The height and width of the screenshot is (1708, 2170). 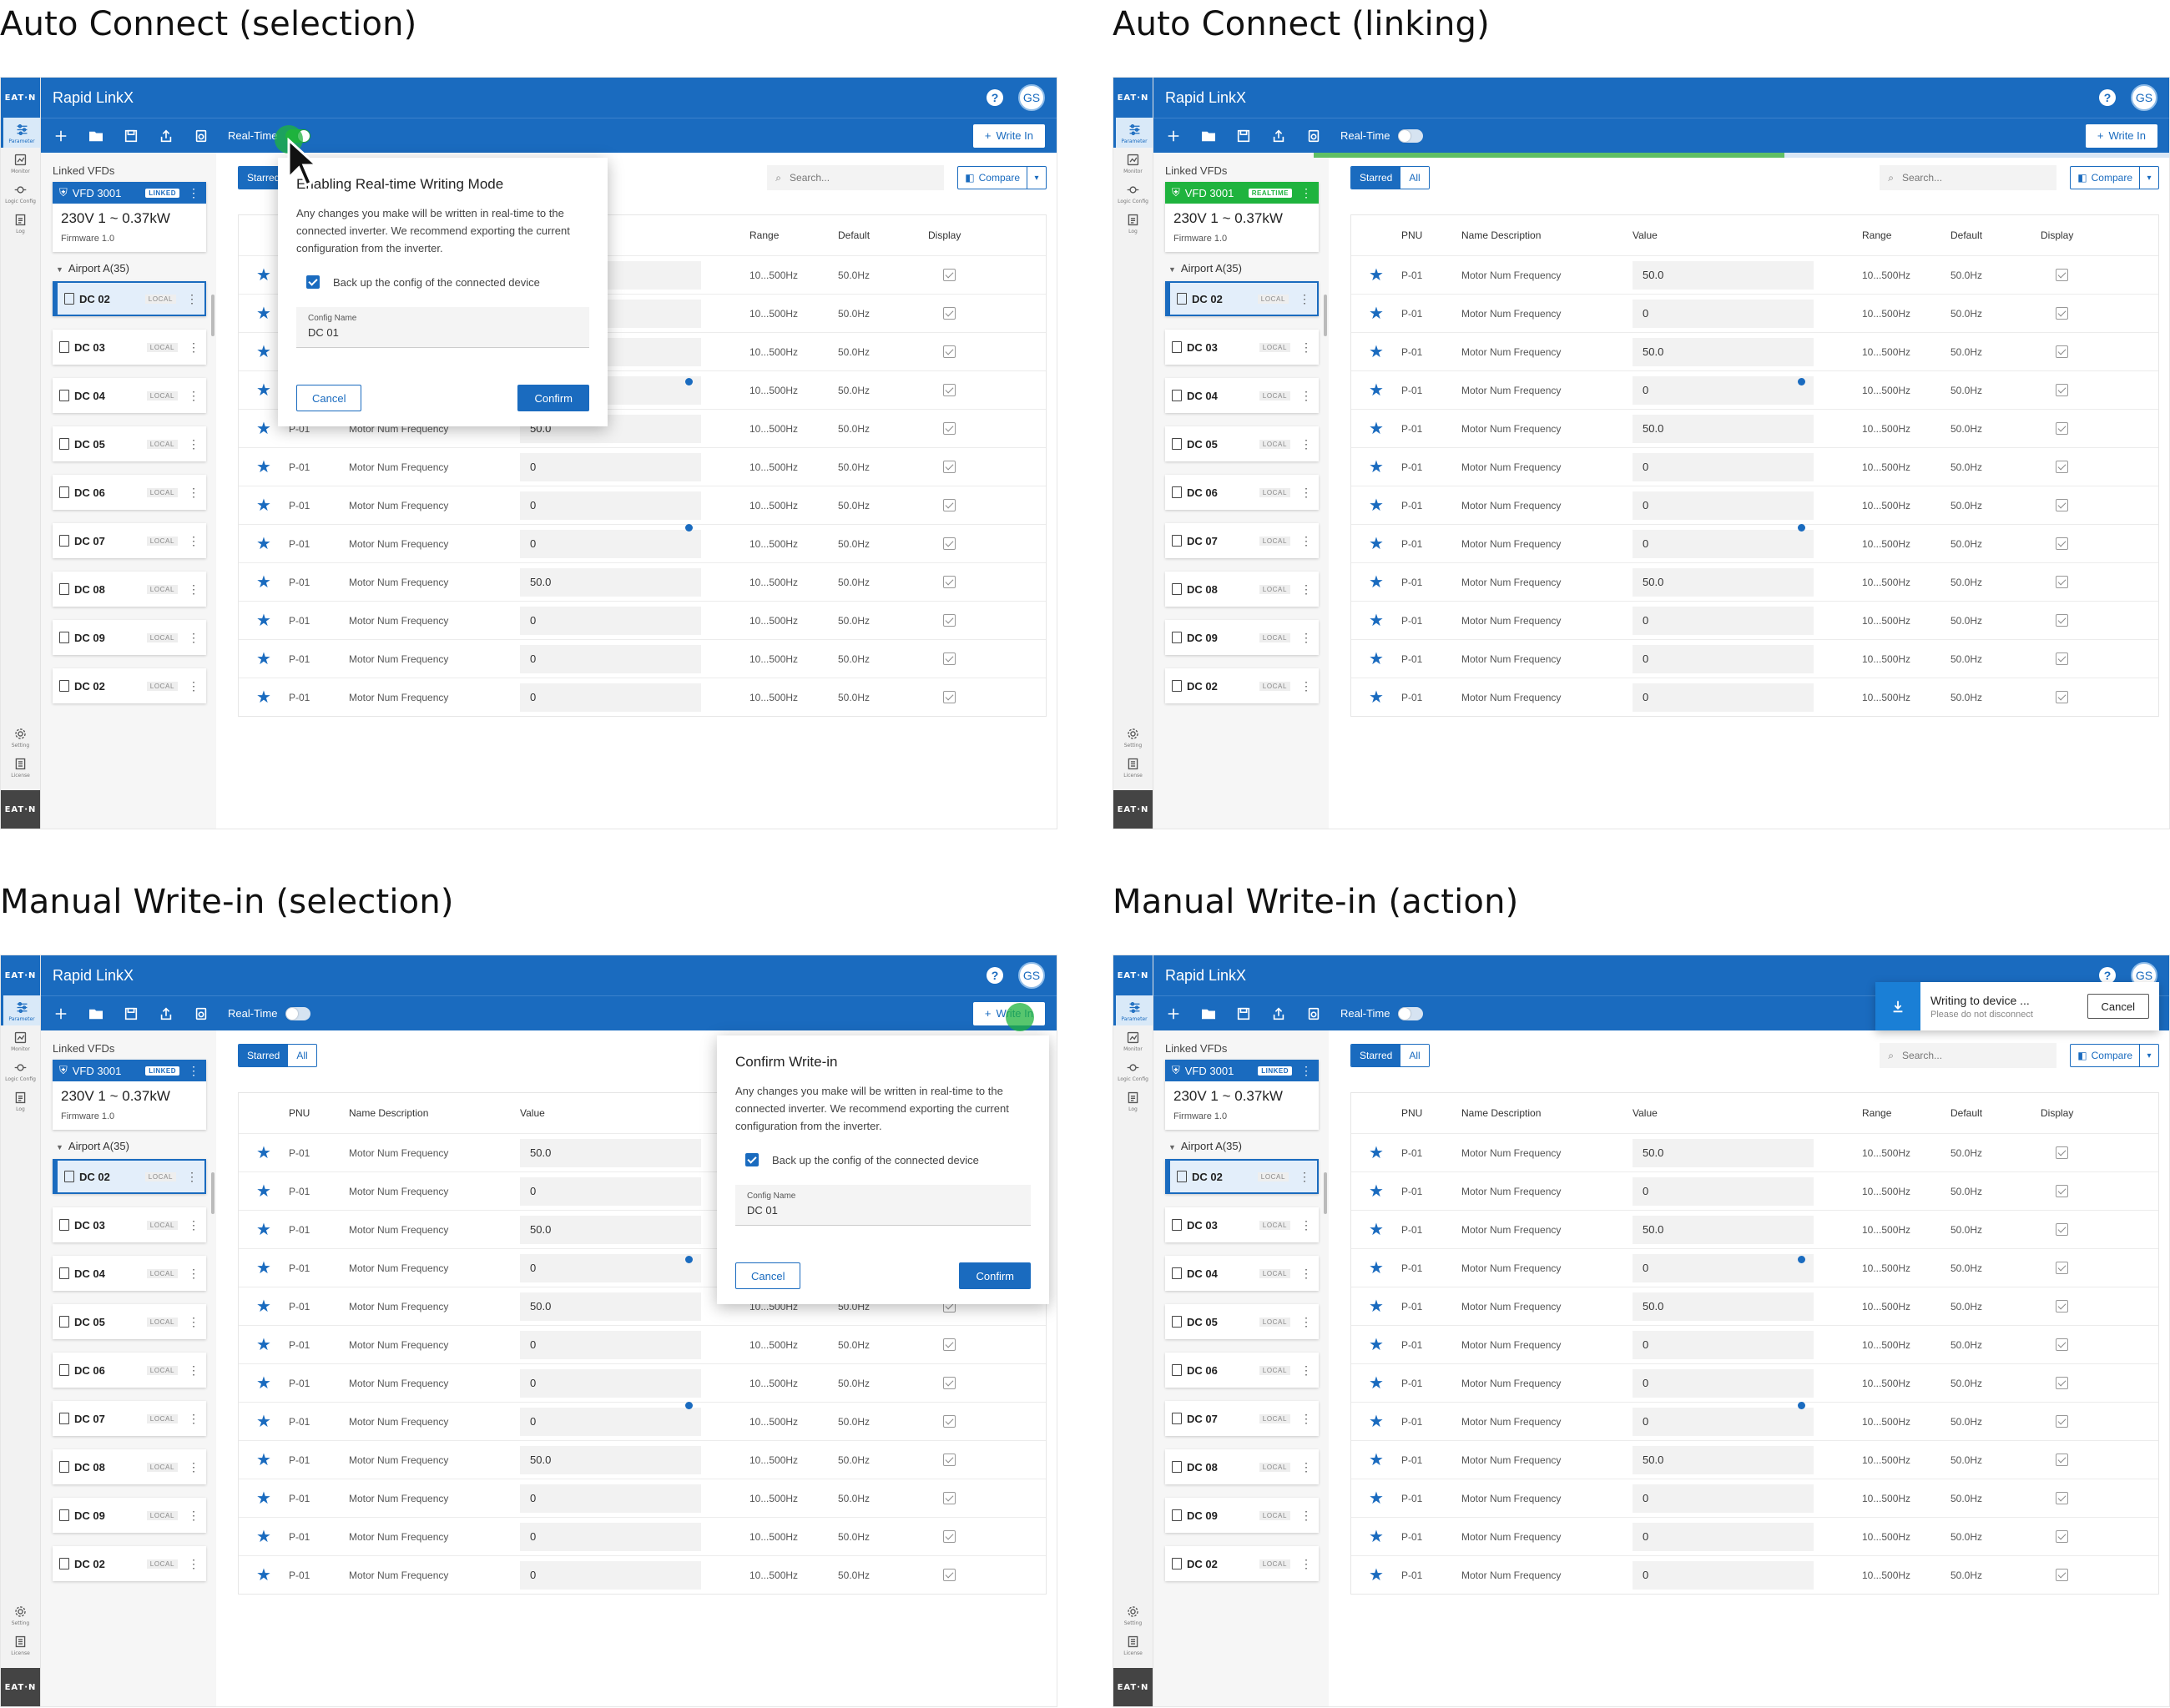 I want to click on toast-cancel-button: Cancel, so click(x=2118, y=1006).